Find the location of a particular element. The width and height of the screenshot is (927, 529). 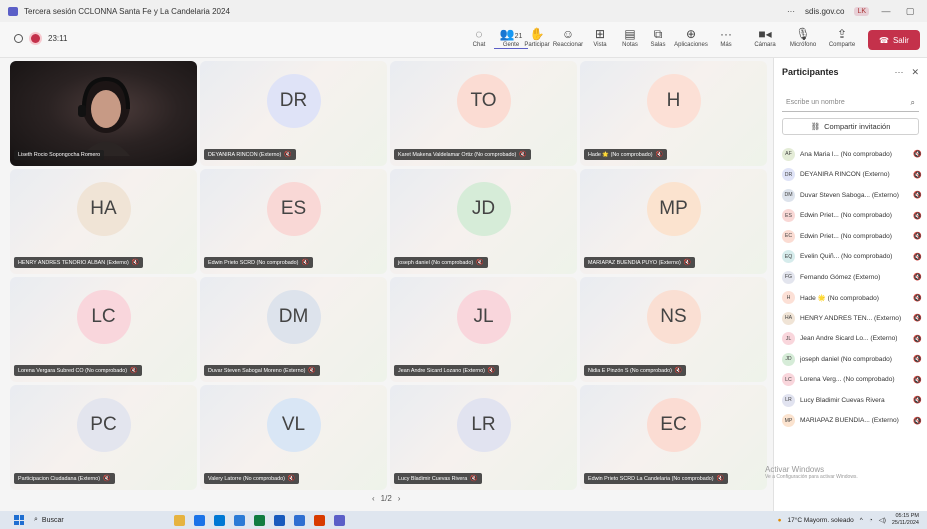

view-button: ⊞ Vista is located at coordinates (600, 37).